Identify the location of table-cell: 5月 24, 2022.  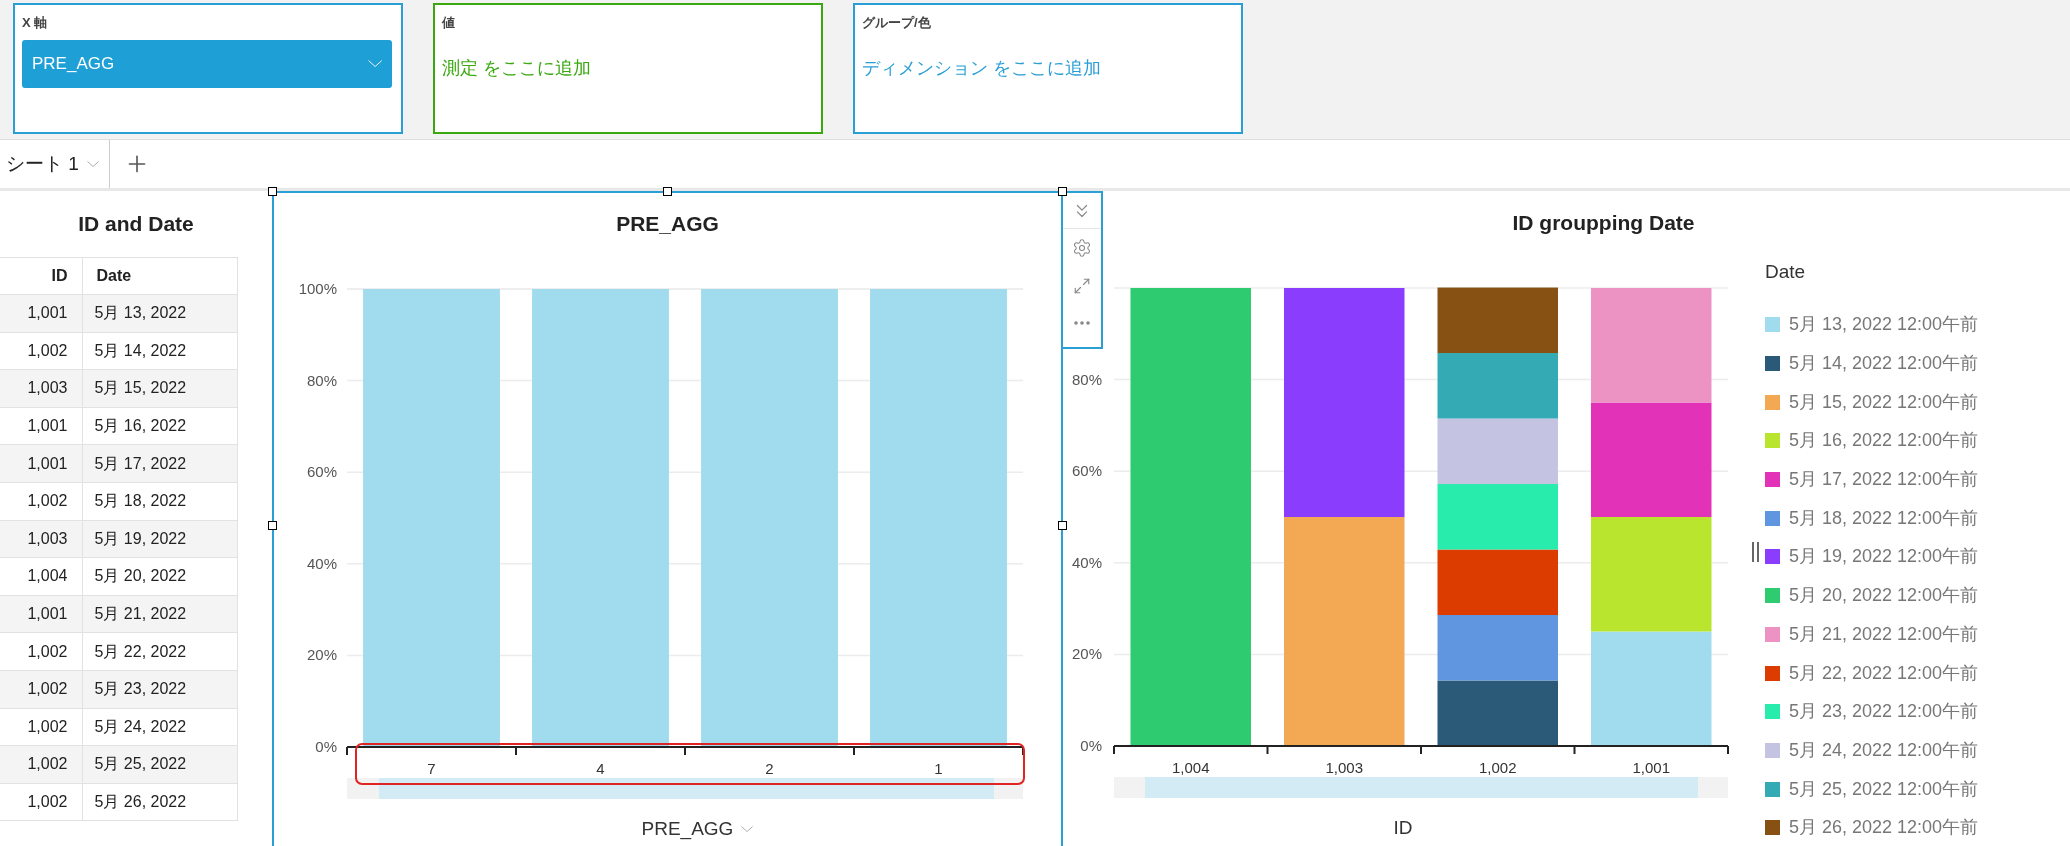
(160, 727).